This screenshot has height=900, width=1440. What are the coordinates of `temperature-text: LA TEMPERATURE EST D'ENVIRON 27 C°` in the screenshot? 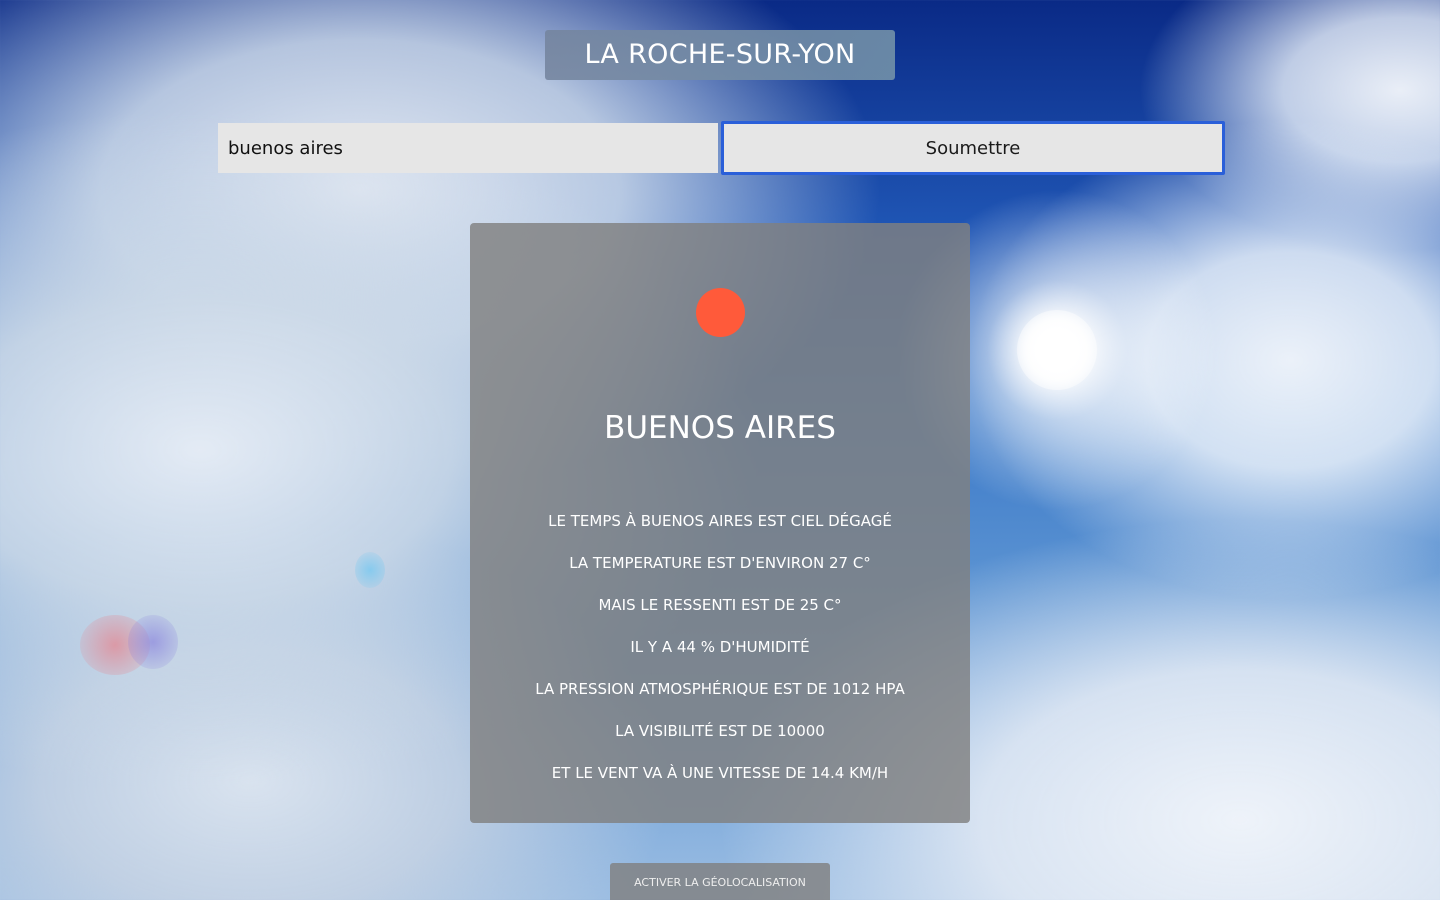 It's located at (720, 563).